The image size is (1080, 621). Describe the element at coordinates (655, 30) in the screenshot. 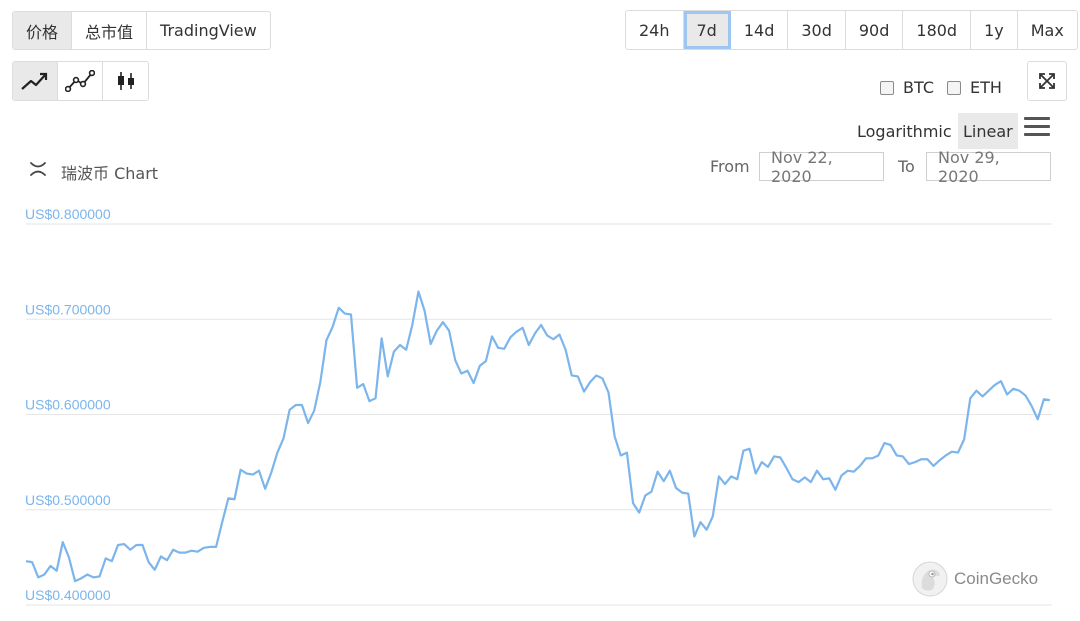

I see `range-24h: 24h` at that location.